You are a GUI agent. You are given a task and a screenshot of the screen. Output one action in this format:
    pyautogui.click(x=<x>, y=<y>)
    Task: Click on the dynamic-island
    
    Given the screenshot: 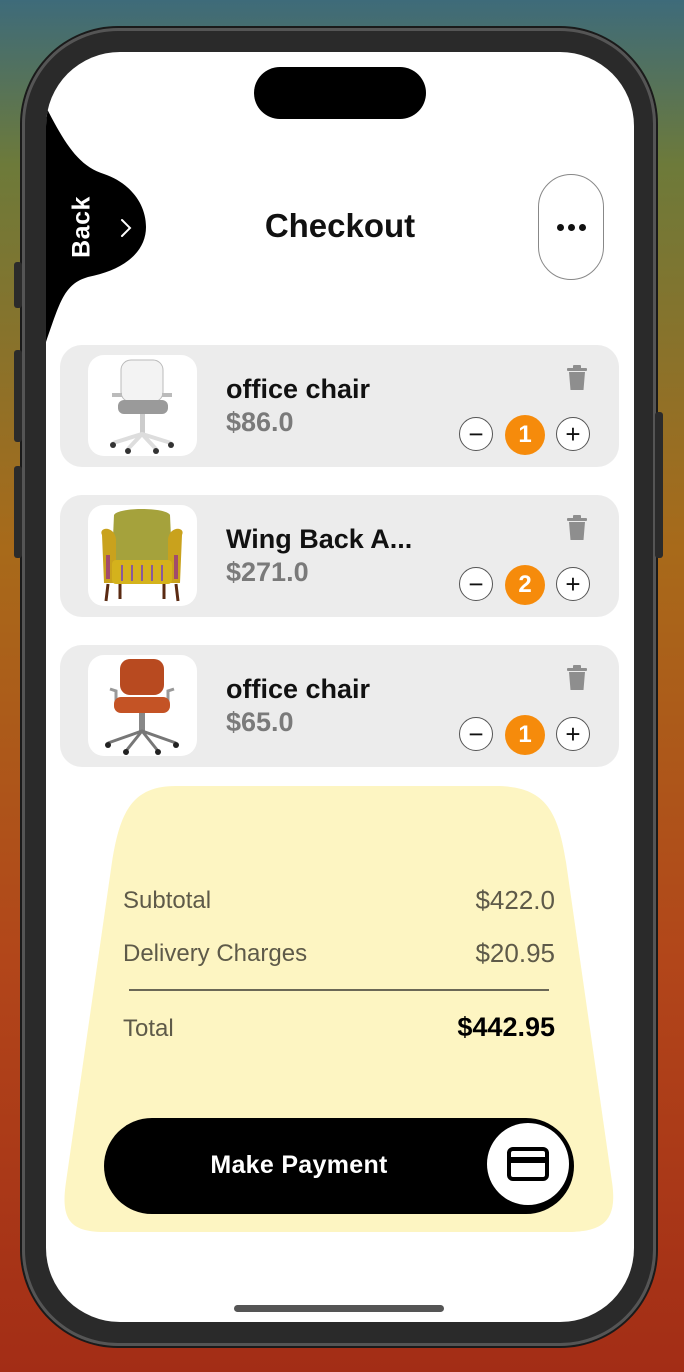 What is the action you would take?
    pyautogui.click(x=340, y=93)
    